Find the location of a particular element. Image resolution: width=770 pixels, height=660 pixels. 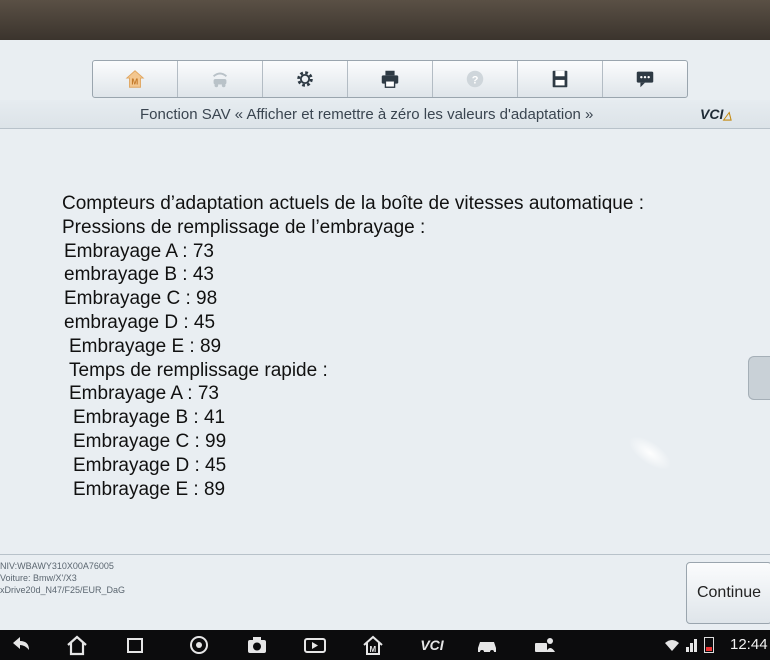

continue-button: Continue is located at coordinates (728, 593).